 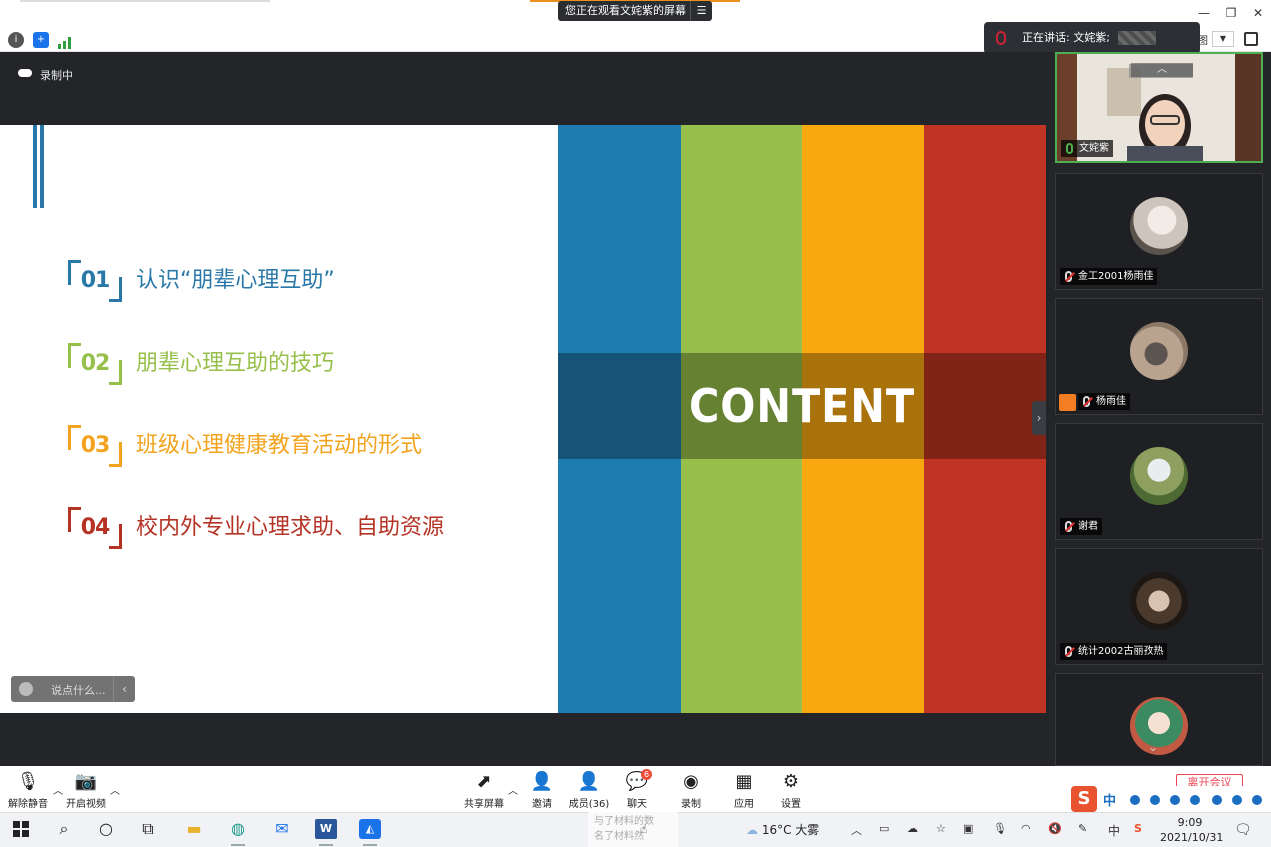 I want to click on participant-tile: 金工2001杨雨佳, so click(x=1159, y=231).